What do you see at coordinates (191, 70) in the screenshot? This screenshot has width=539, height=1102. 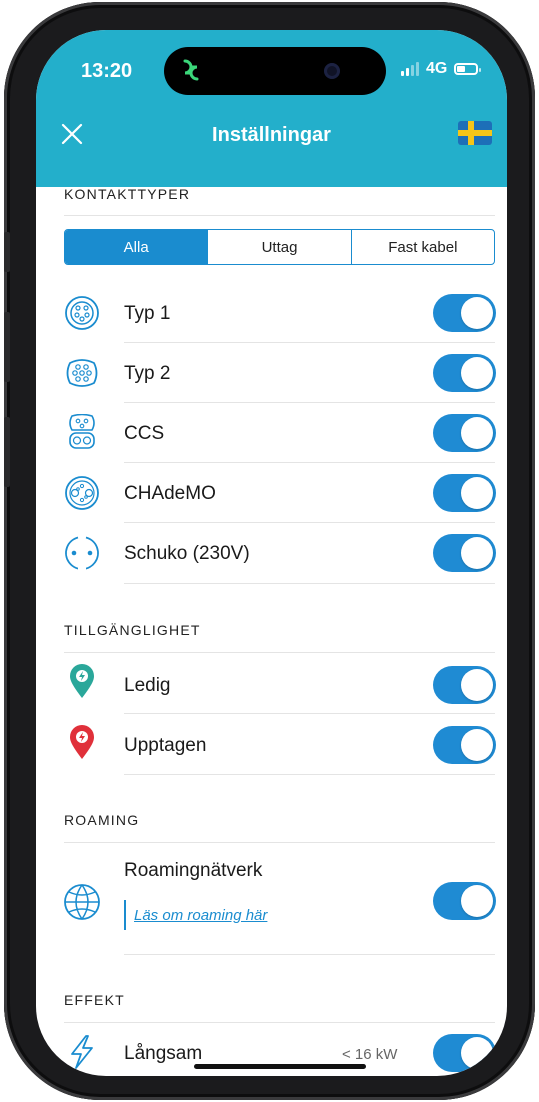 I see `app-logo-icon` at bounding box center [191, 70].